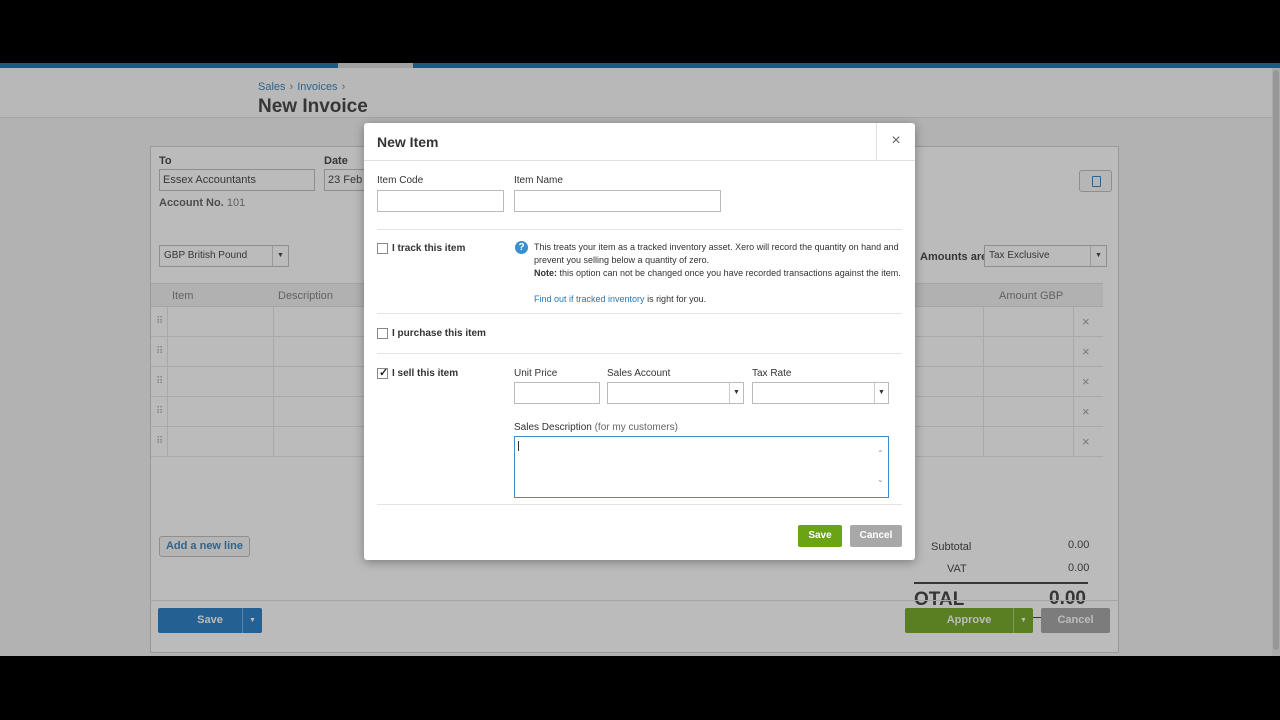  Describe the element at coordinates (639, 142) in the screenshot. I see `dialog-header: New Item ×` at that location.